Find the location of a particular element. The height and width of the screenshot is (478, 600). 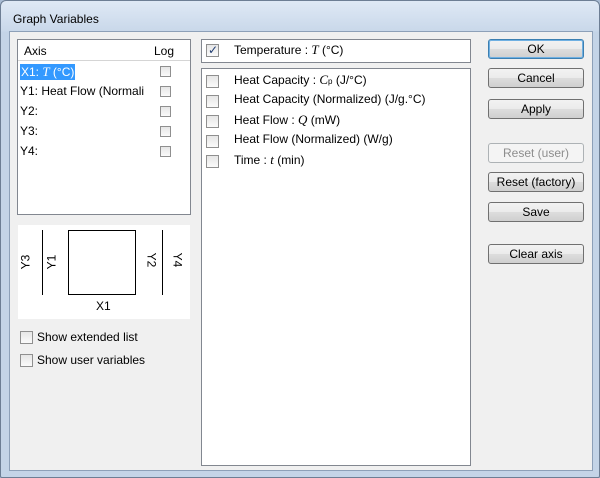

variable-label: Heat Capacity (Normalized) (J/g.°C) is located at coordinates (330, 99).